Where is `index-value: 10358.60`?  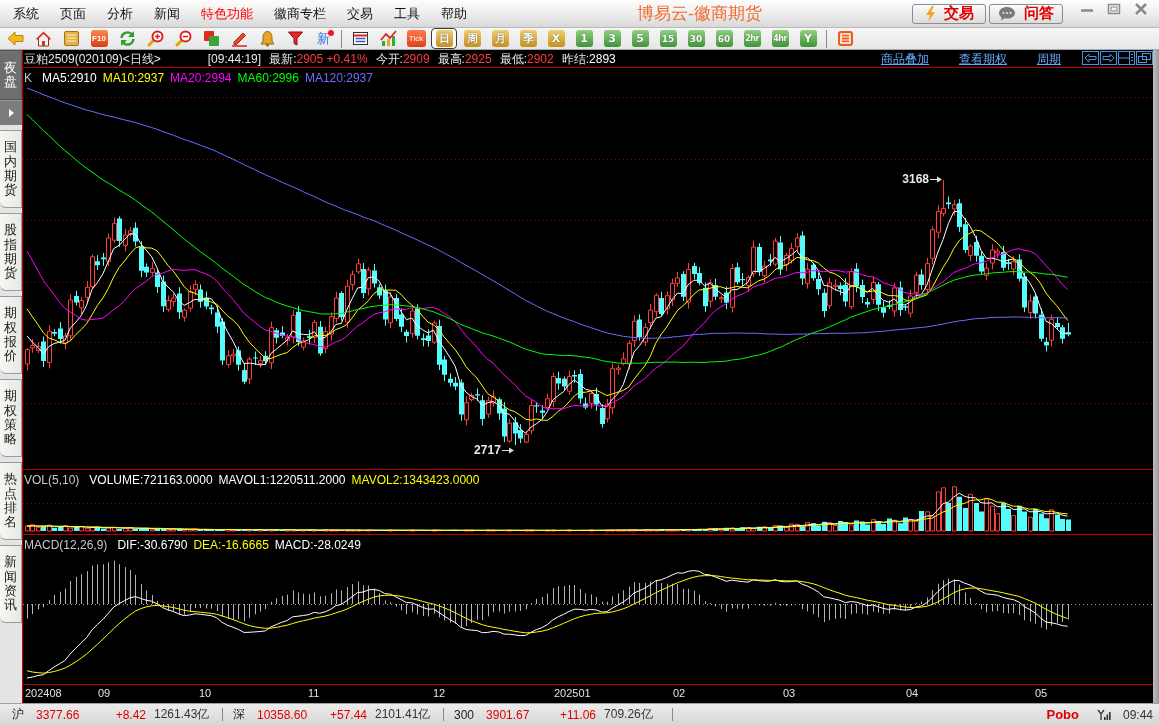 index-value: 10358.60 is located at coordinates (283, 714).